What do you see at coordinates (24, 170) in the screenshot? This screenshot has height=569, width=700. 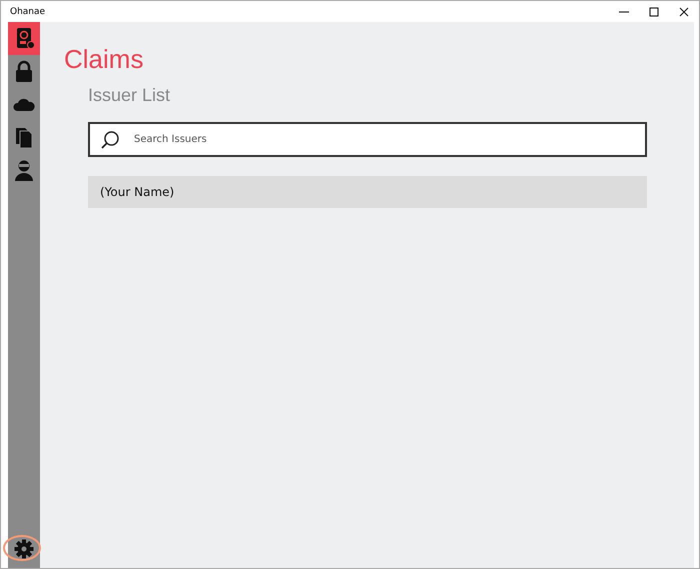 I see `person-icon` at bounding box center [24, 170].